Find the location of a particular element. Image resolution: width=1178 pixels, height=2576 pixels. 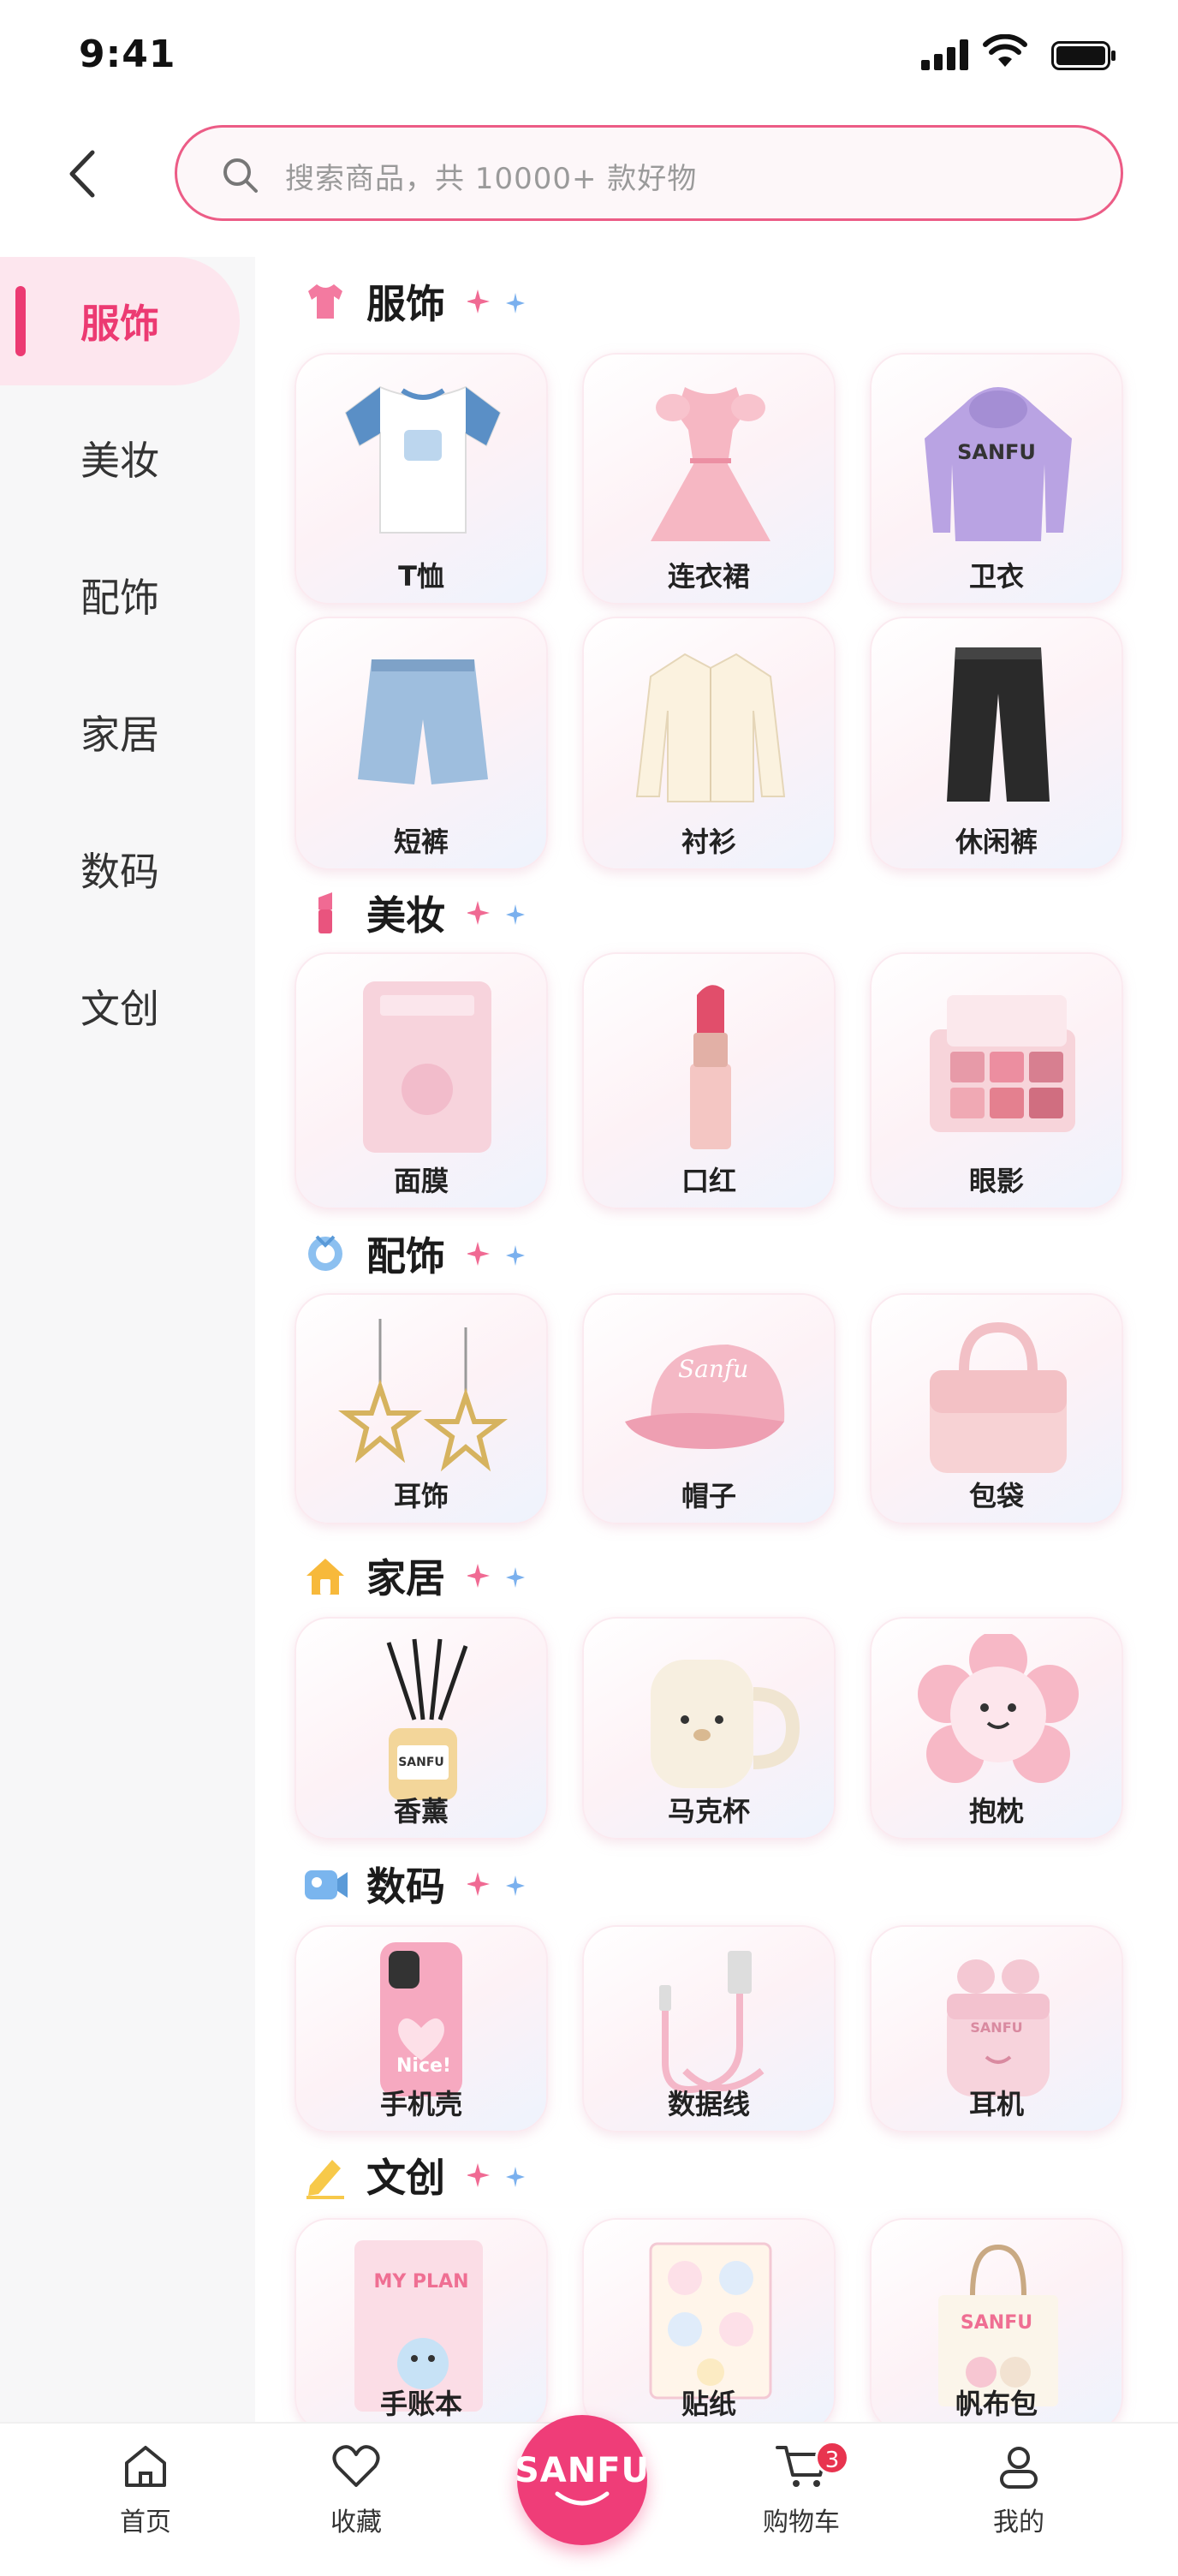

product-label: 面膜 is located at coordinates (421, 1181).